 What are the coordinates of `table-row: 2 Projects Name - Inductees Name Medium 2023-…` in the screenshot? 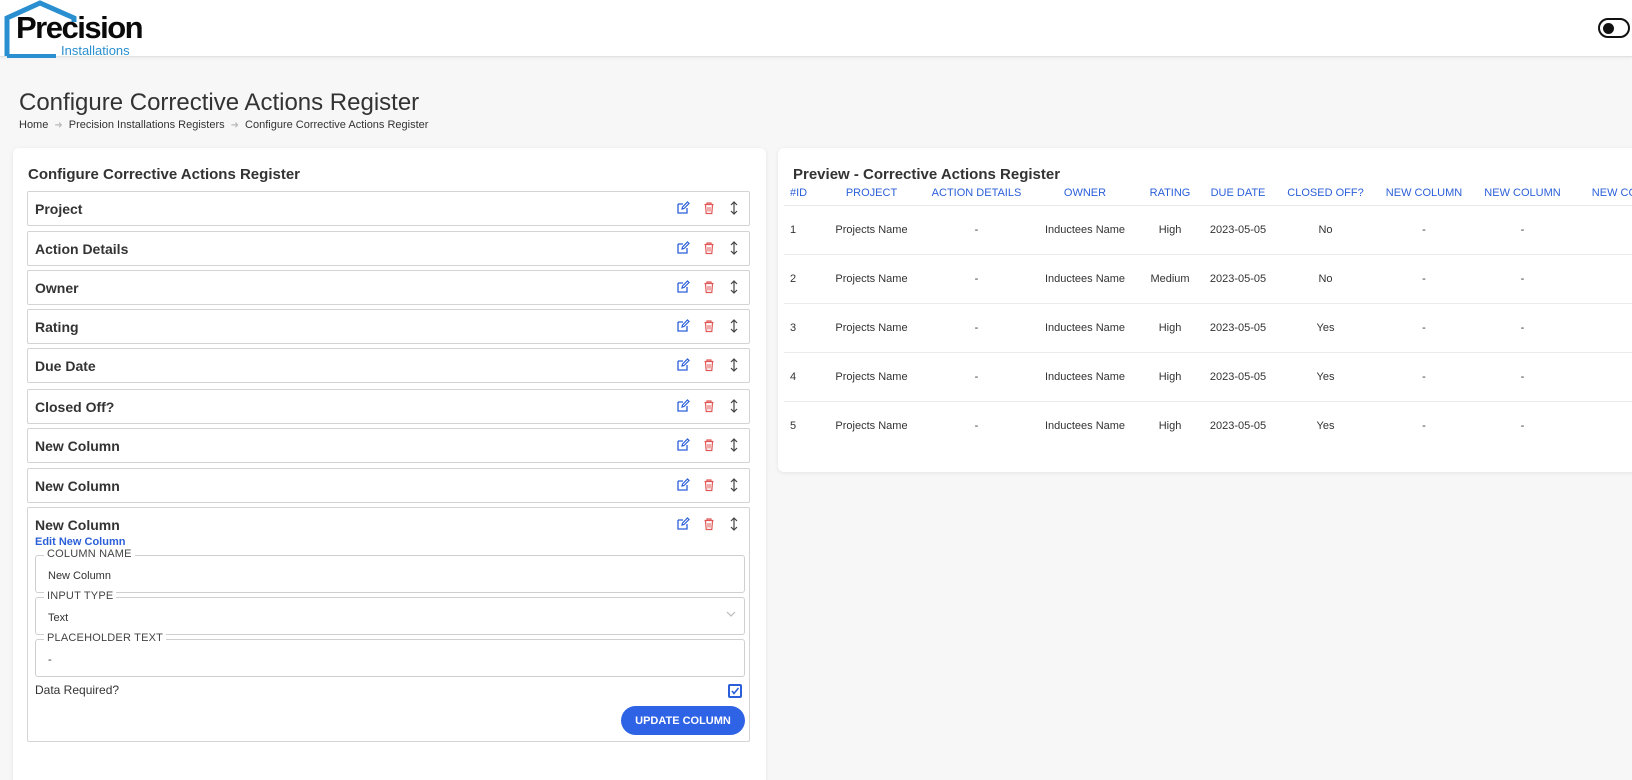 It's located at (1208, 279).